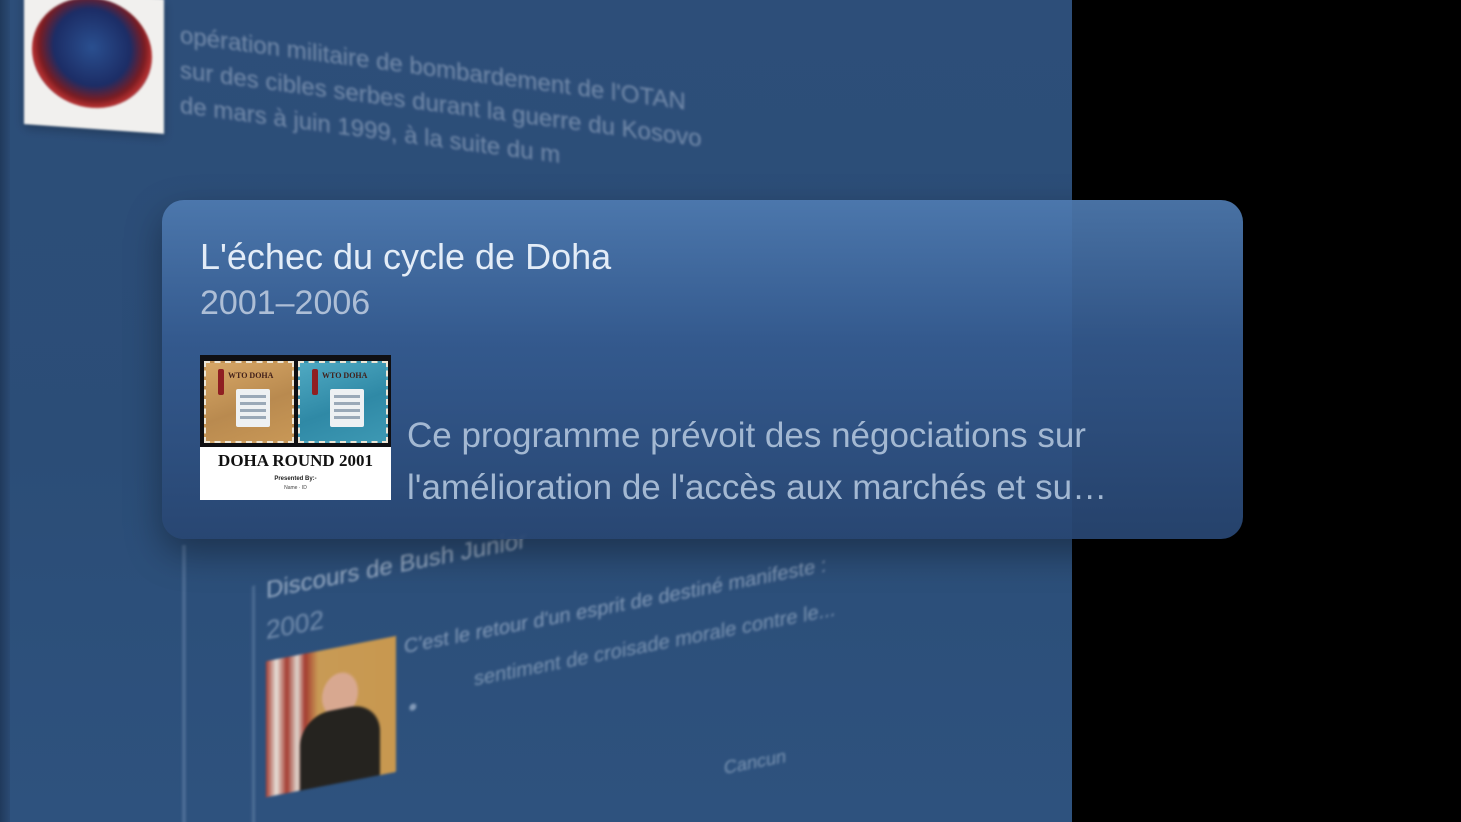  I want to click on stamps-image: WTO DOHA WTO DOHA, so click(295, 401).